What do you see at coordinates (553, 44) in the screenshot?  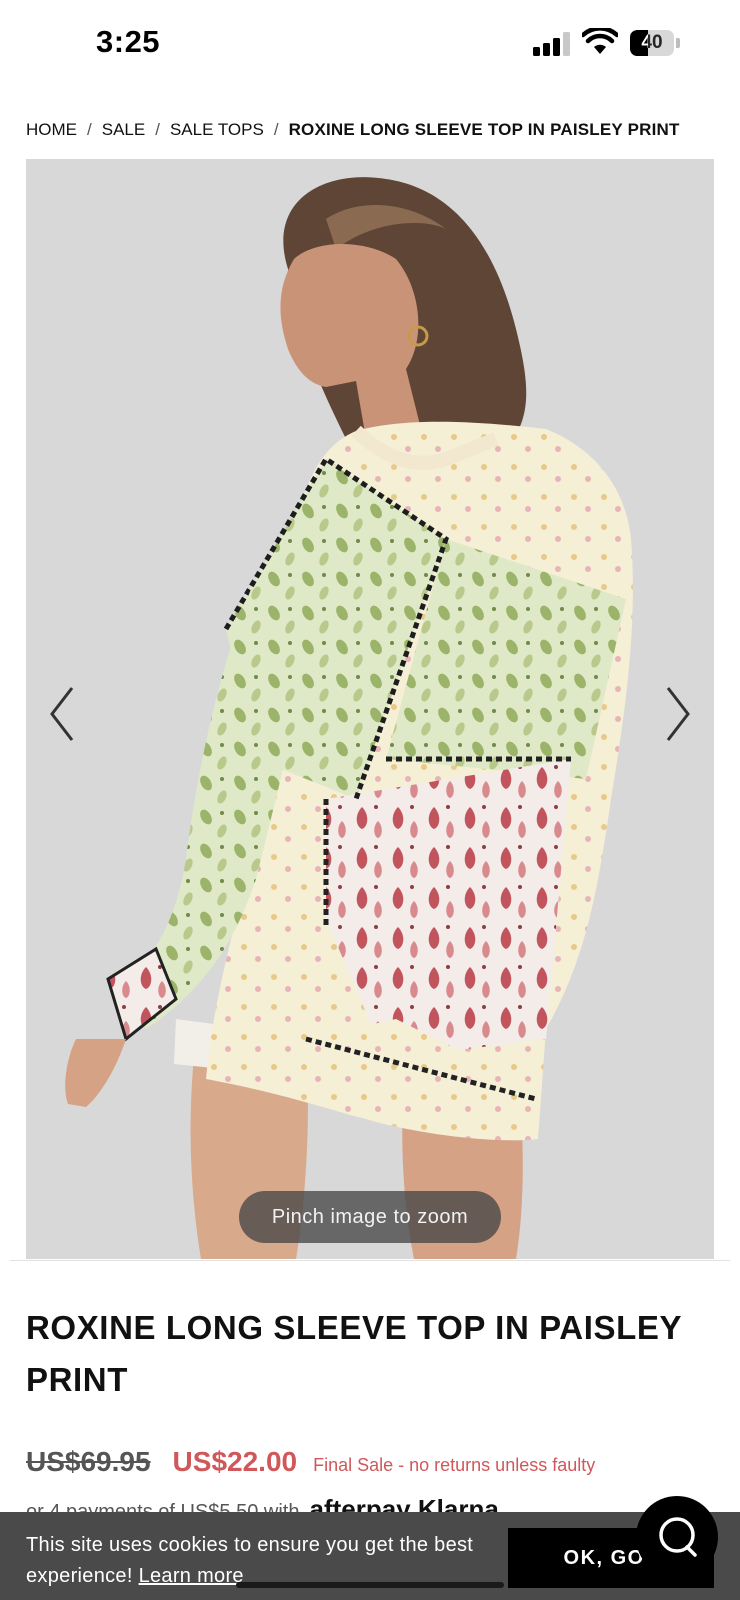 I see `cellular-signal-icon` at bounding box center [553, 44].